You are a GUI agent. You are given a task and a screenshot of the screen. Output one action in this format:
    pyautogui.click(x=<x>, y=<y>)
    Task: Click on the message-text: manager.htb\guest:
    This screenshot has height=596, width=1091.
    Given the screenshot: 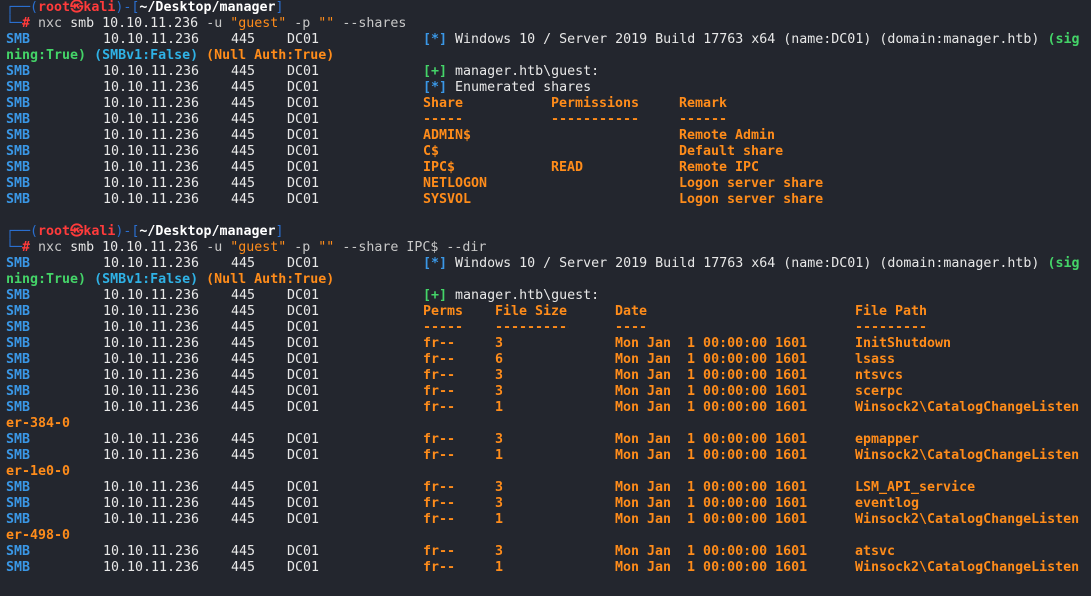 What is the action you would take?
    pyautogui.click(x=527, y=71)
    